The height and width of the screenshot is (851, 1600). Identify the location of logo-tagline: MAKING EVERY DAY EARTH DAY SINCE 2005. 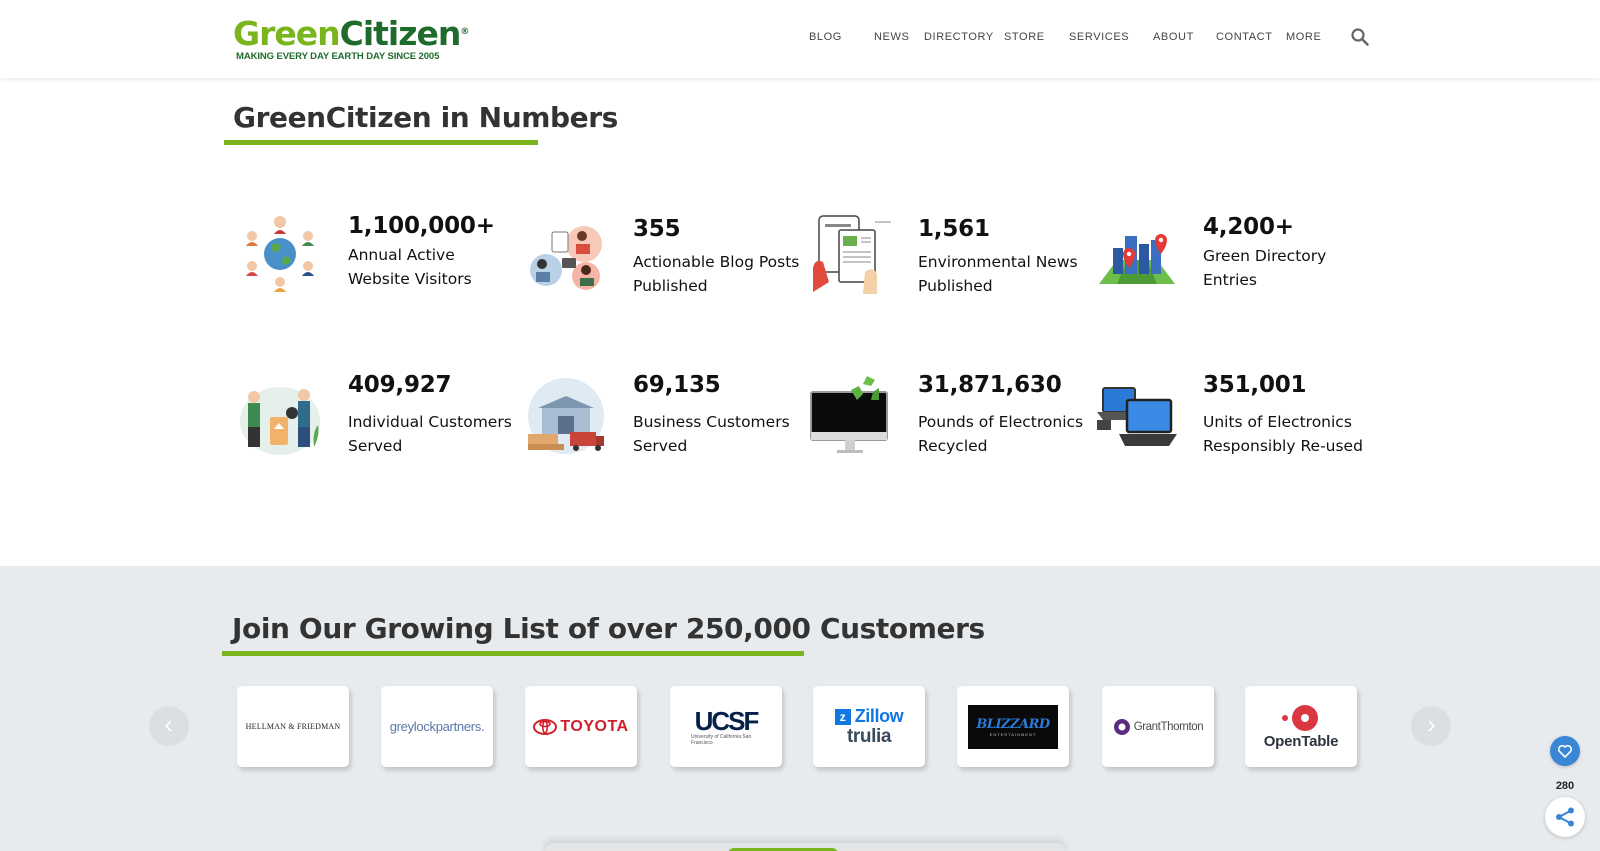
(338, 56).